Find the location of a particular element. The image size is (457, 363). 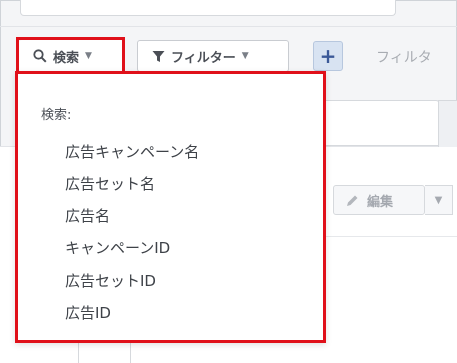

search-icon is located at coordinates (40, 56).